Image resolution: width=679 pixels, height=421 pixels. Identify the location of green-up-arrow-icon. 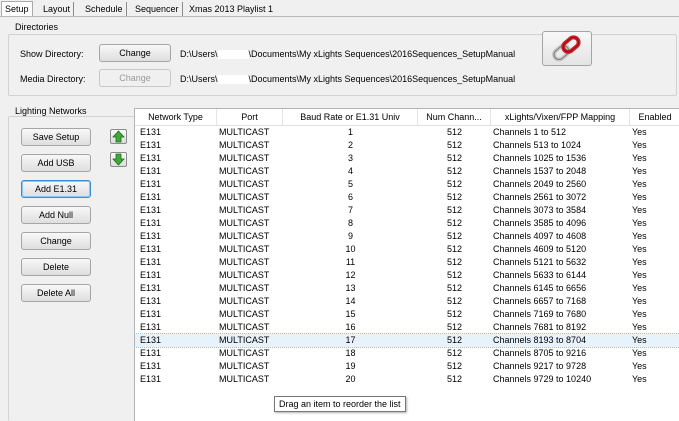
(118, 136).